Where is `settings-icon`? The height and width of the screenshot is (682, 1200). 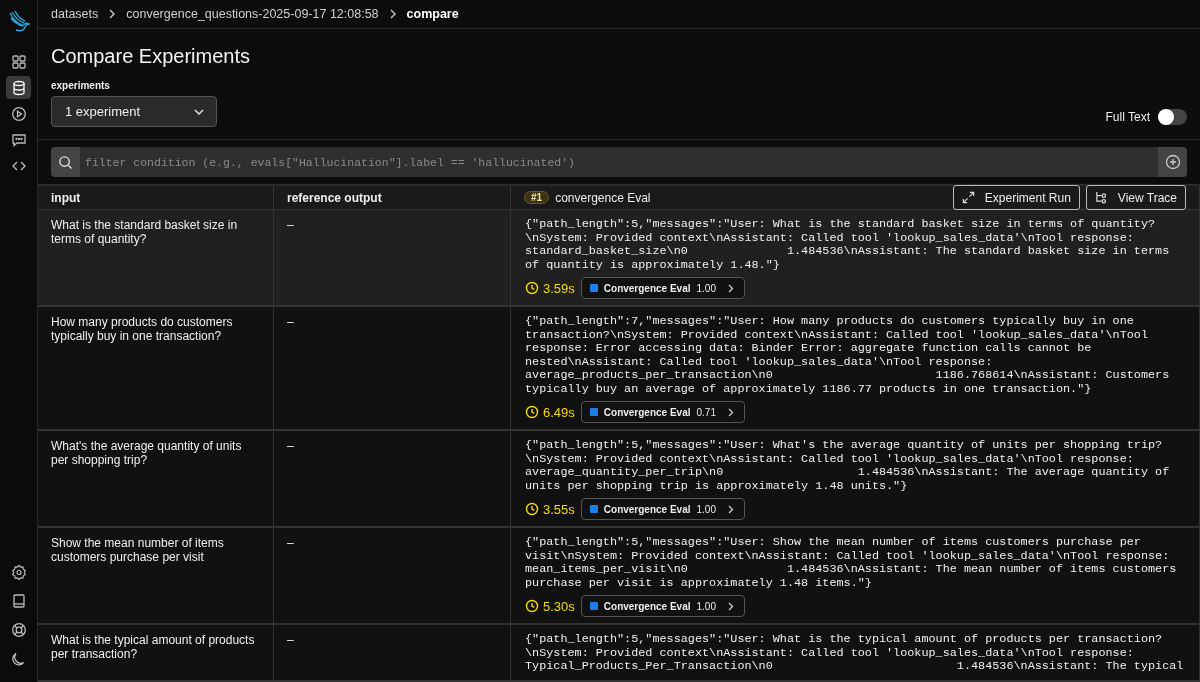
settings-icon is located at coordinates (18, 571).